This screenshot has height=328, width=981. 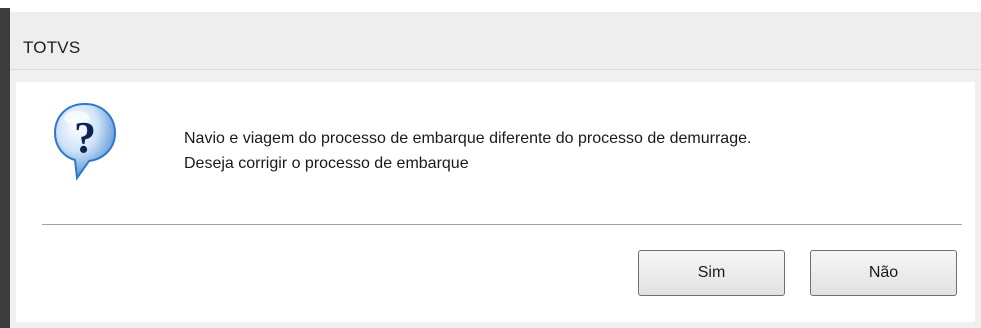 I want to click on question-icon: ?, so click(x=85, y=142).